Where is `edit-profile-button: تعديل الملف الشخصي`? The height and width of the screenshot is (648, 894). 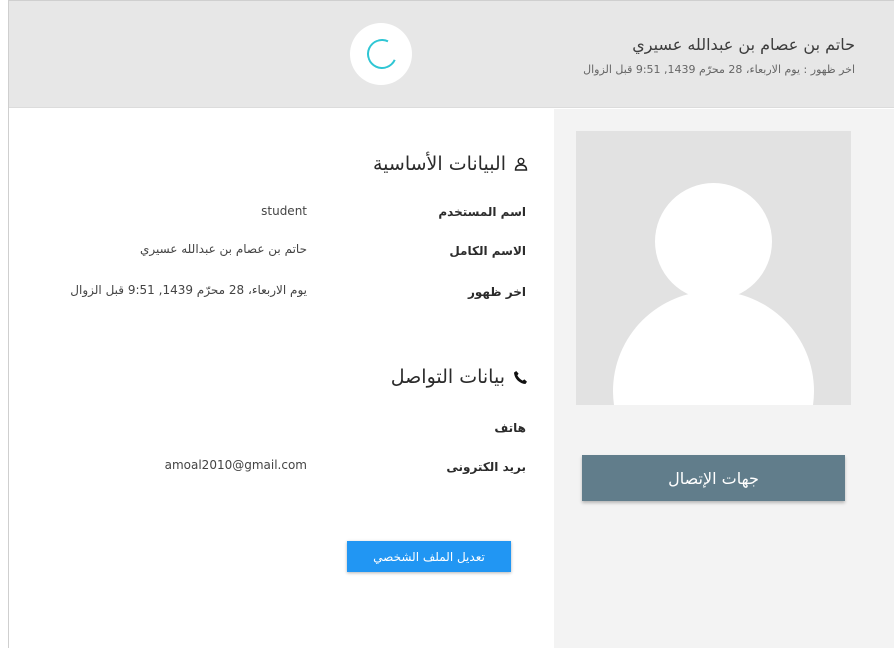 edit-profile-button: تعديل الملف الشخصي is located at coordinates (429, 556).